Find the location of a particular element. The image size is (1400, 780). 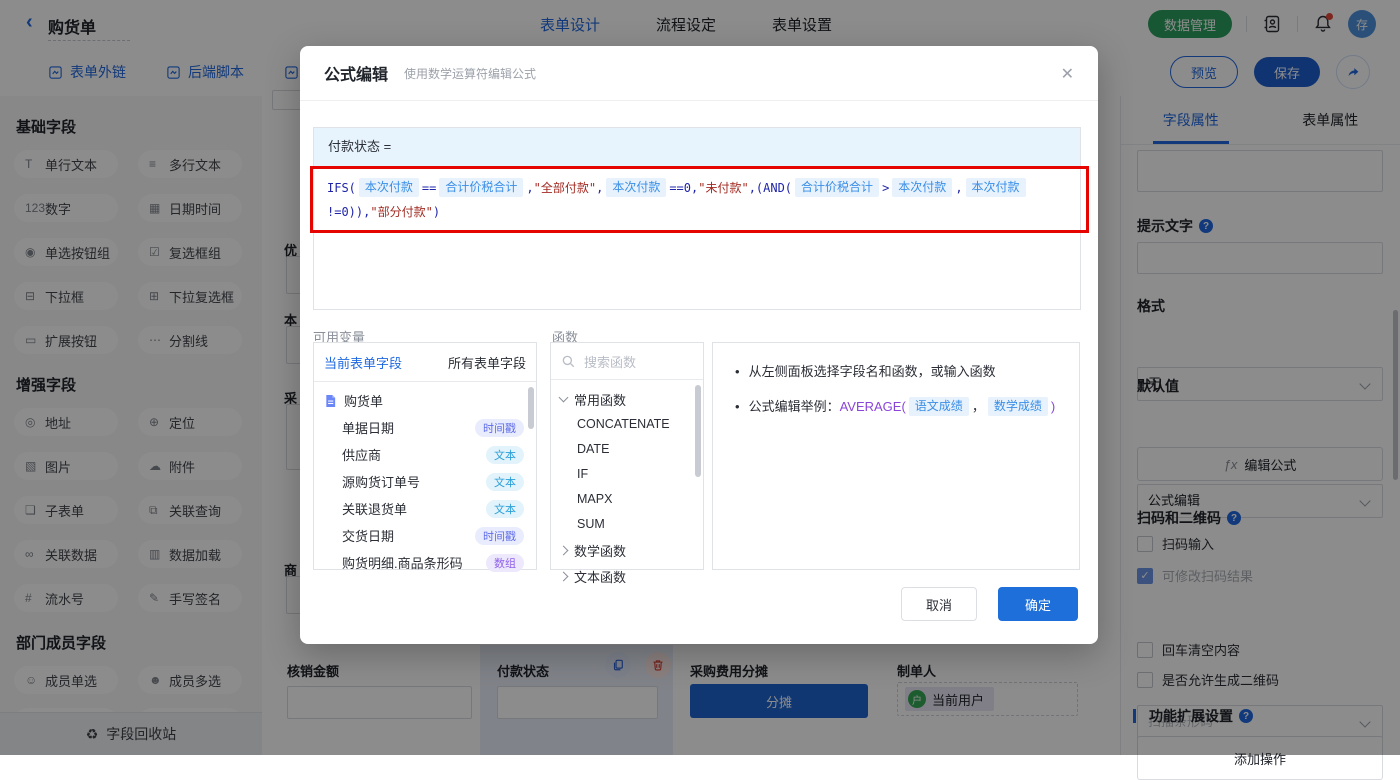

variable-row-单据日期: 单据日期 时间戳 is located at coordinates (425, 427).